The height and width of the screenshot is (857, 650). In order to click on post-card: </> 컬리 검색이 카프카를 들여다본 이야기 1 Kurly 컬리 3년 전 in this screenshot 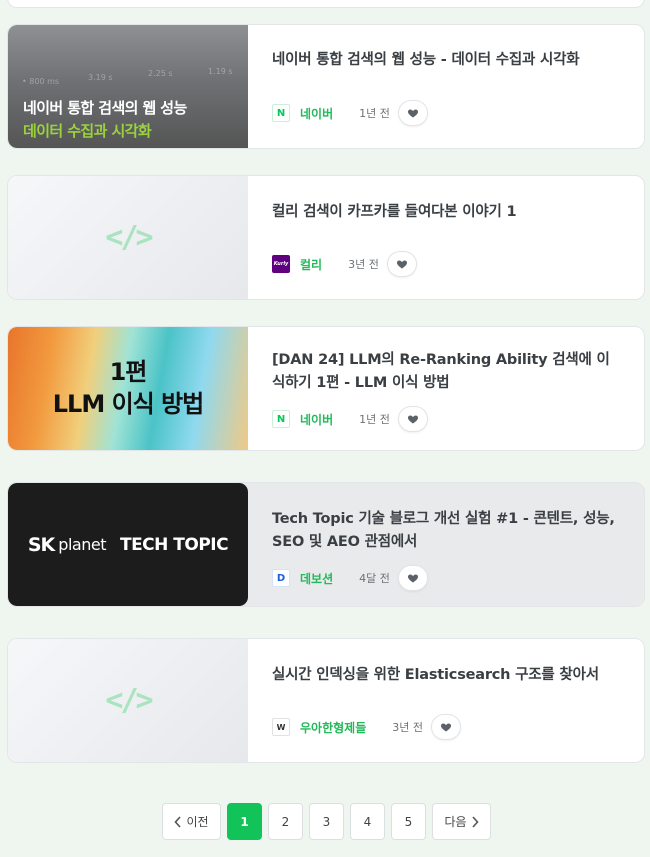, I will do `click(326, 237)`.